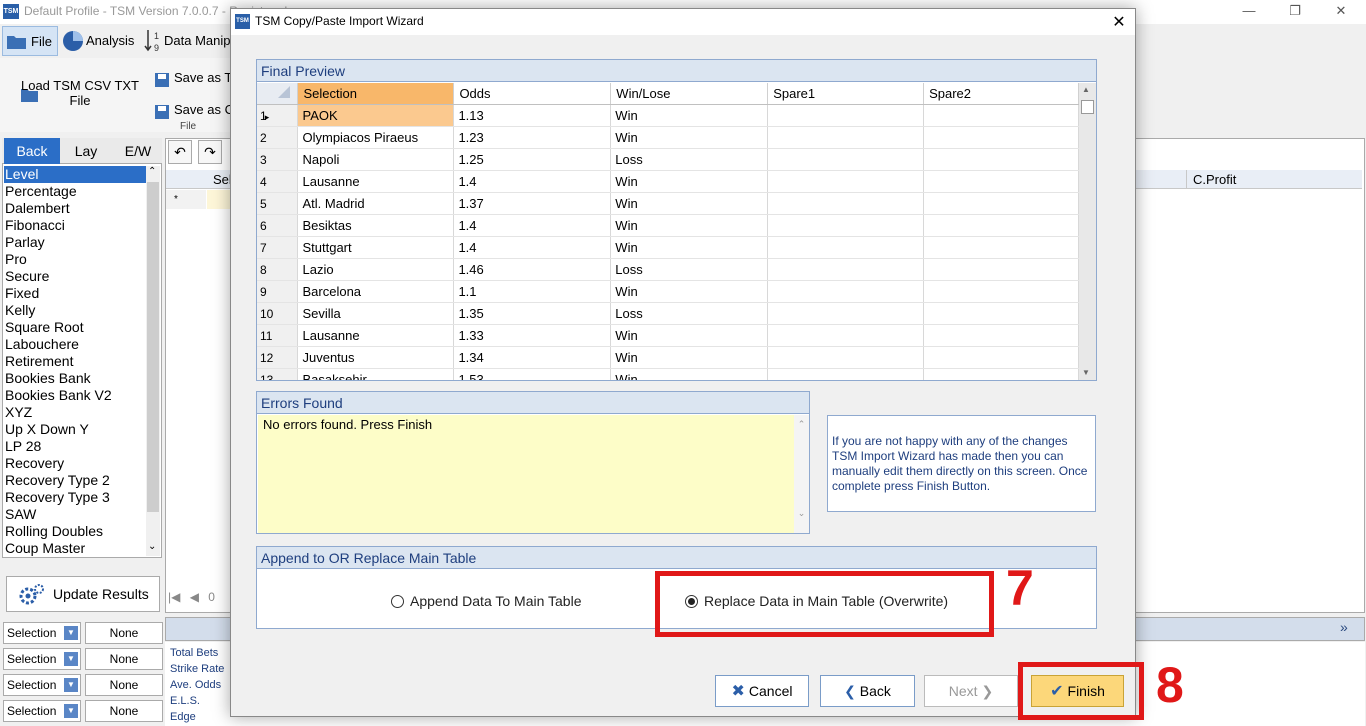 The height and width of the screenshot is (726, 1366). I want to click on staking-method-item: Recovery, so click(75, 463).